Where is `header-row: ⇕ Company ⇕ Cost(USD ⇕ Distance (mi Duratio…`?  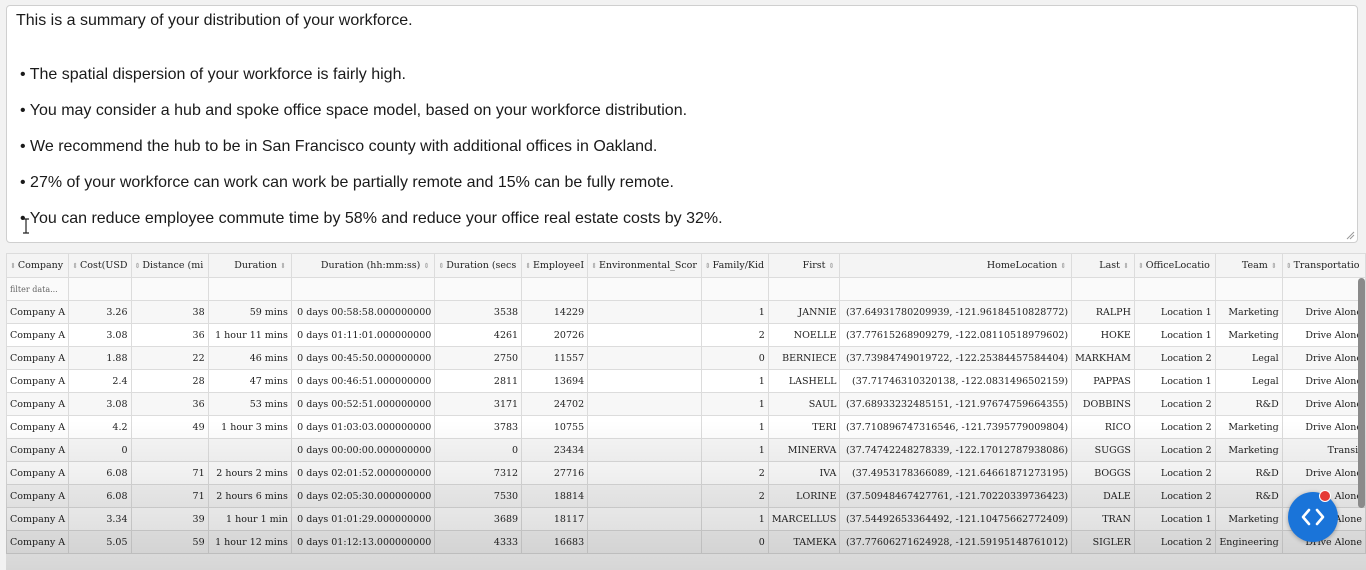 header-row: ⇕ Company ⇕ Cost(USD ⇕ Distance (mi Duratio… is located at coordinates (686, 265).